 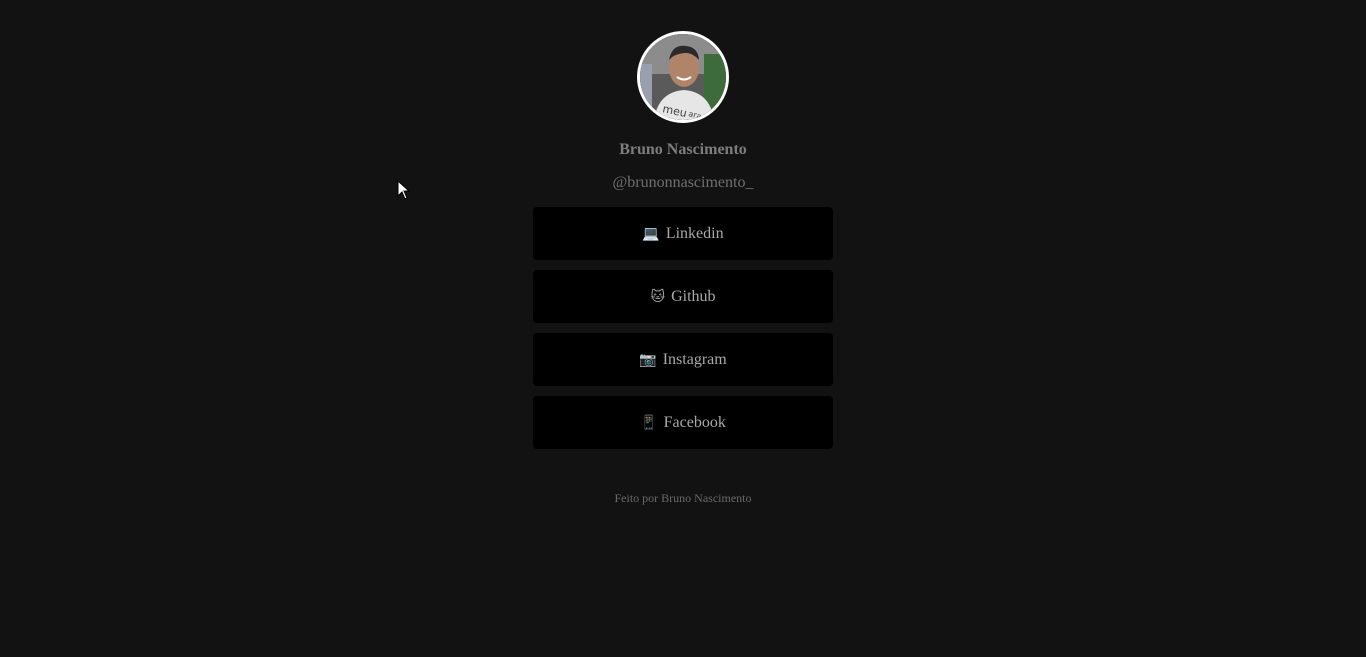 I want to click on svg-text: ara, so click(x=695, y=114).